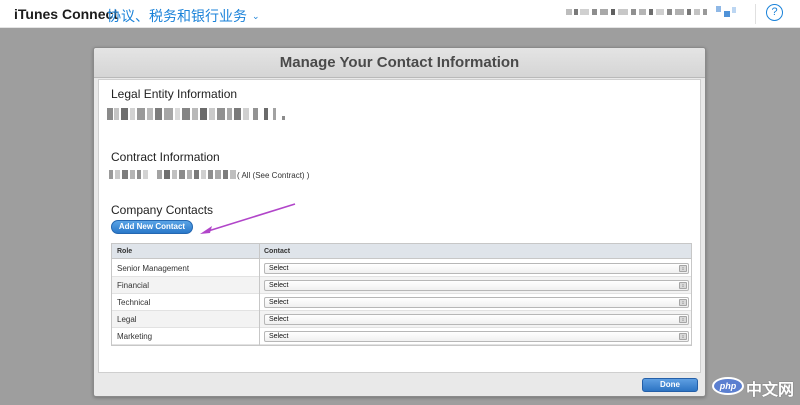 This screenshot has height=405, width=800. What do you see at coordinates (476, 336) in the screenshot?
I see `contact-select-marketing: Select ↕` at bounding box center [476, 336].